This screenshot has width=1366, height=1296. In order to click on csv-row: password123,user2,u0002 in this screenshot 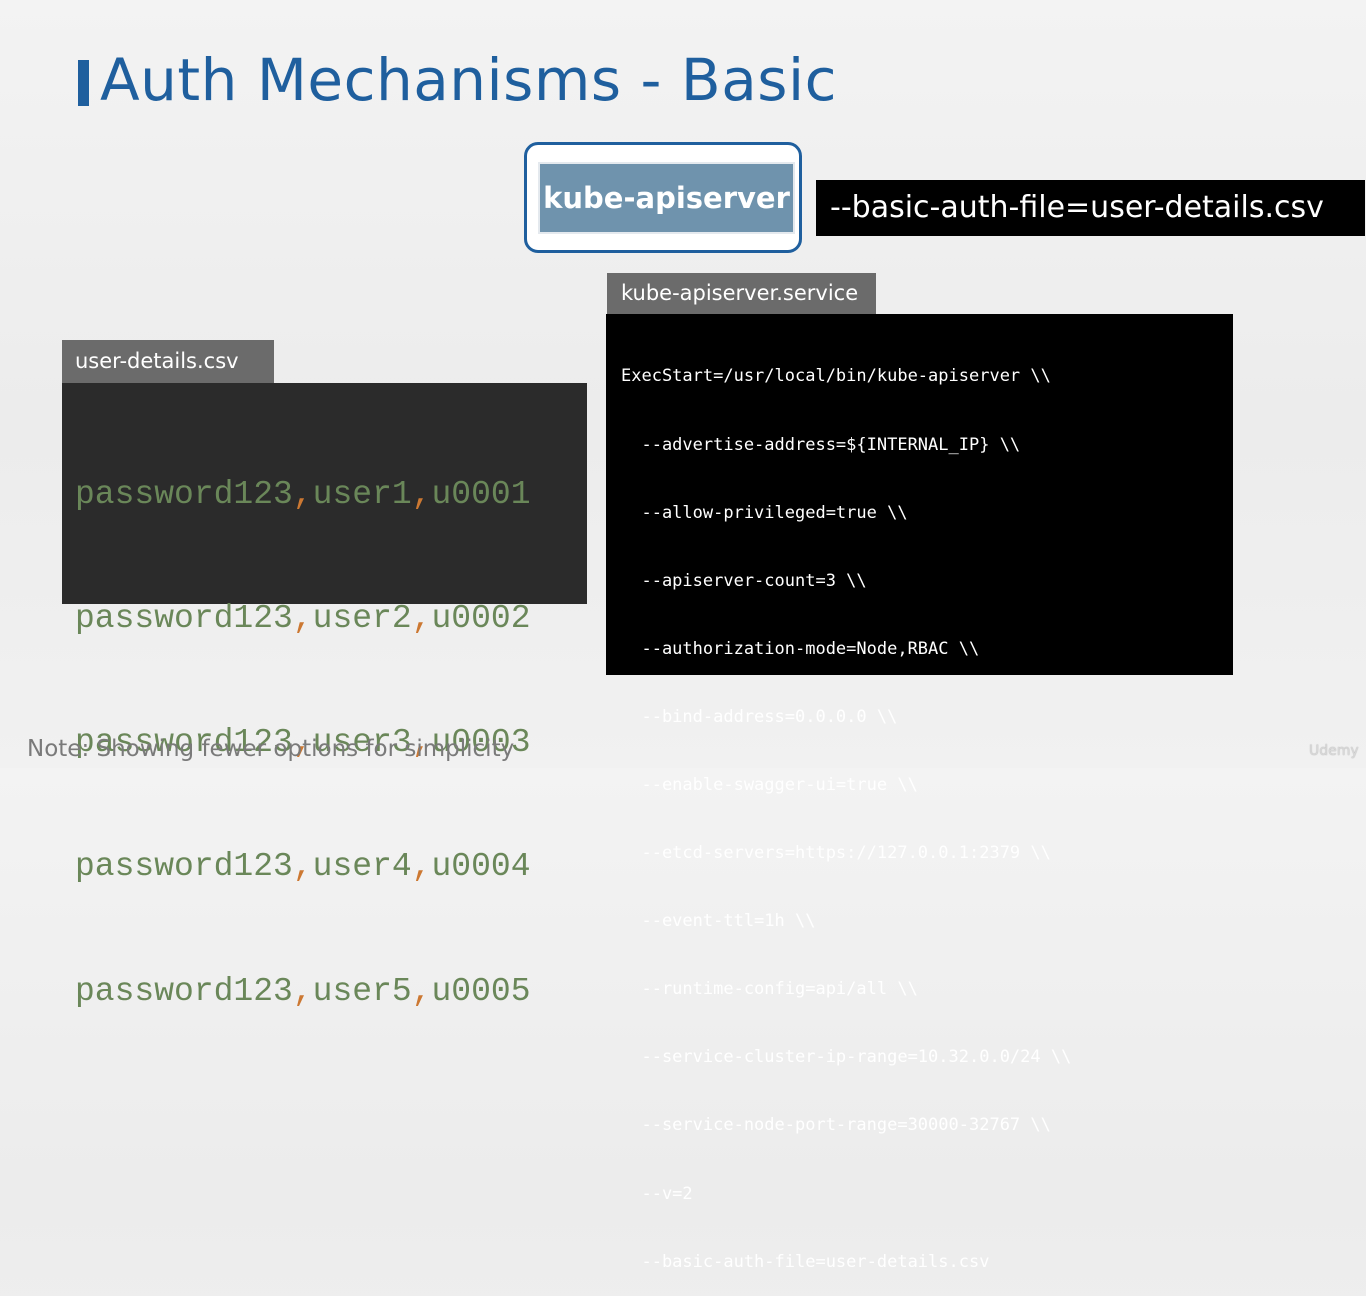, I will do `click(331, 618)`.